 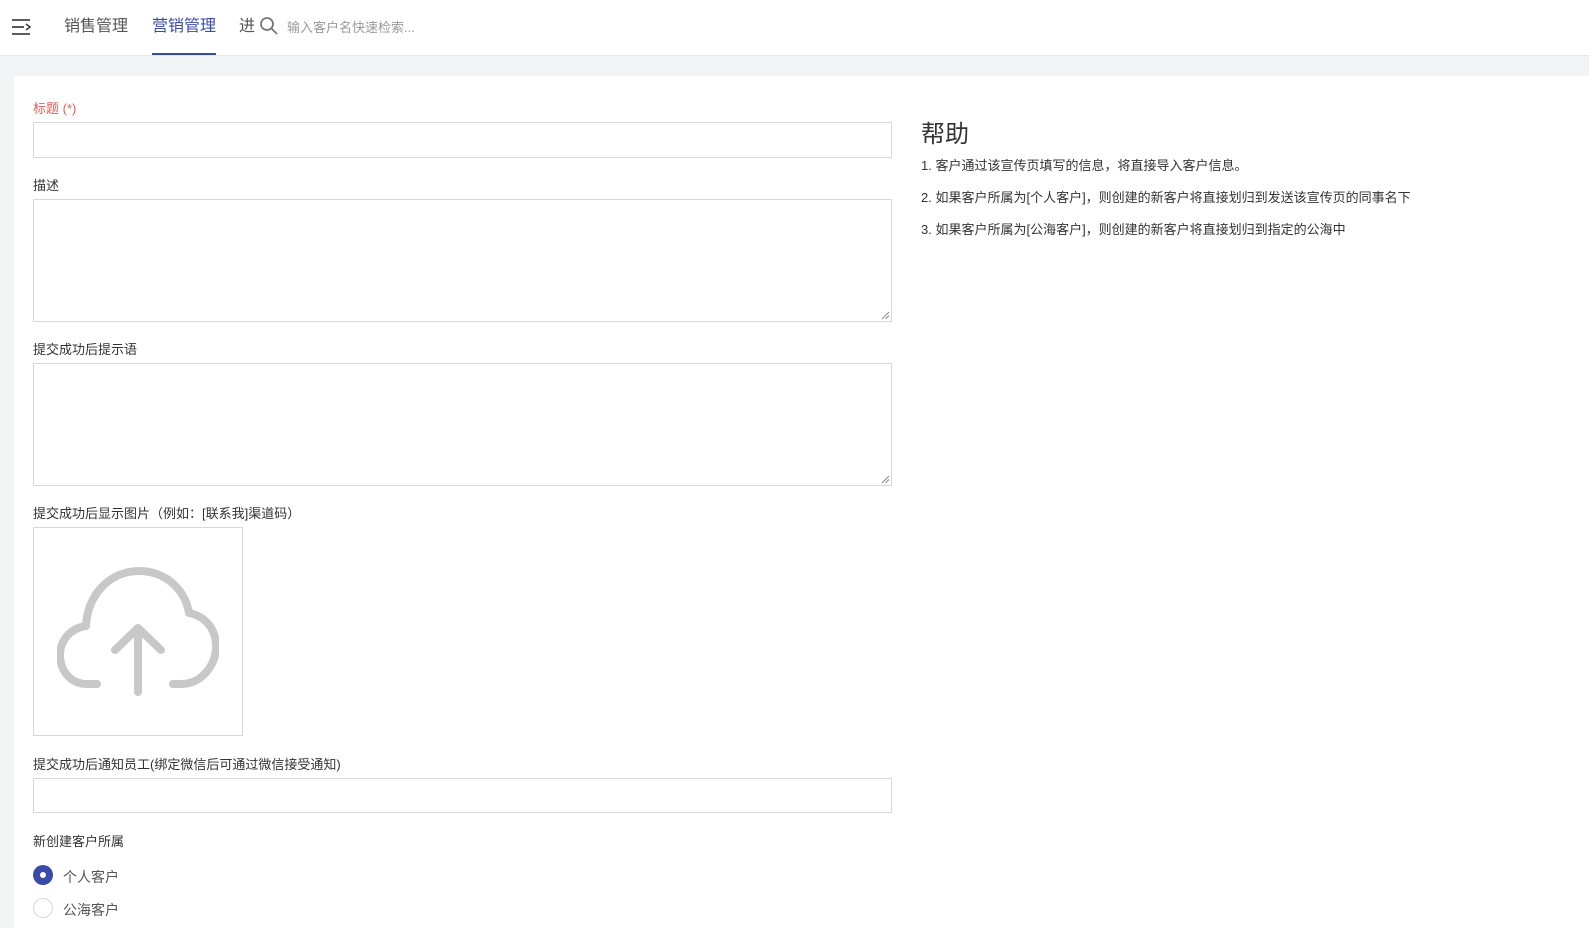 I want to click on tab-marketing-management: 营销管理, so click(x=184, y=28).